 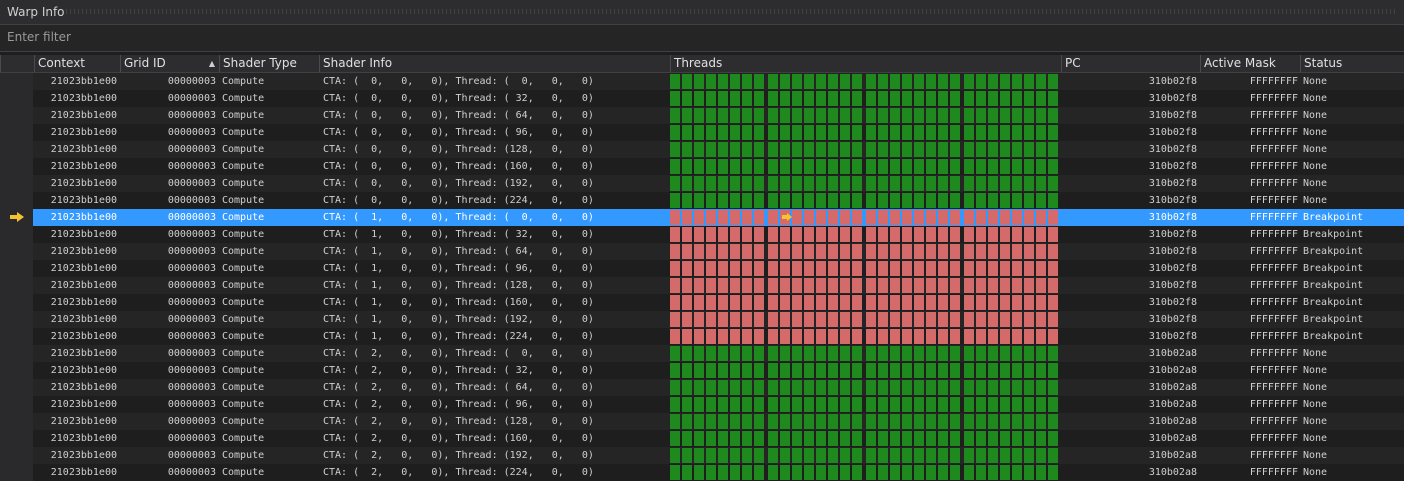 What do you see at coordinates (732, 11) in the screenshot?
I see `titlebar-grip` at bounding box center [732, 11].